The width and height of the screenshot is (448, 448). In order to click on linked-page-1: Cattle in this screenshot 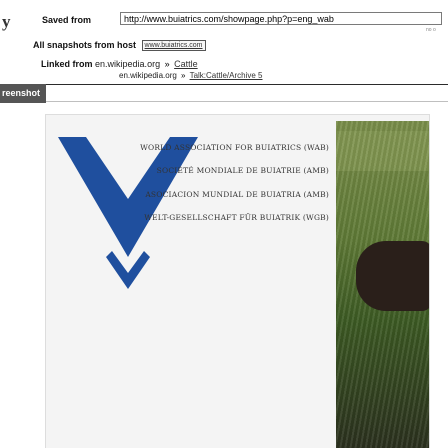, I will do `click(186, 64)`.